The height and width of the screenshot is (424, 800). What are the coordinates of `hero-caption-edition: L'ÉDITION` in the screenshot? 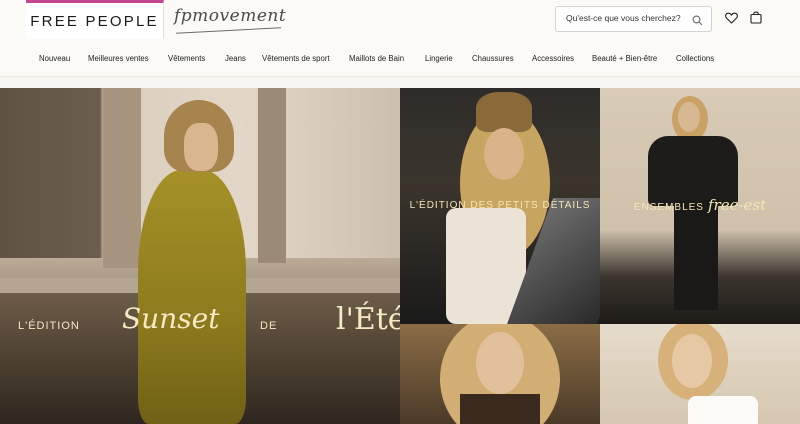 It's located at (49, 326).